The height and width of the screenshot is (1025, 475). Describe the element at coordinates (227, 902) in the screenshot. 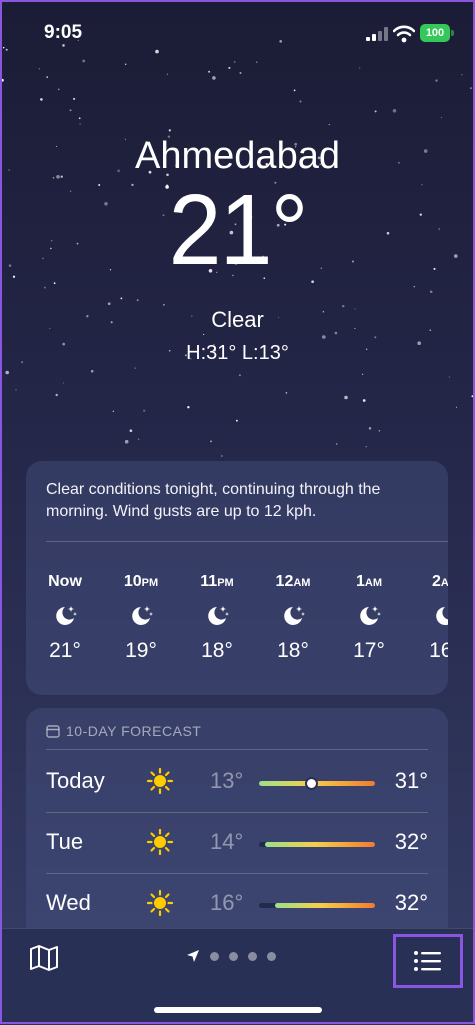

I see `low-temperature: 16°` at that location.